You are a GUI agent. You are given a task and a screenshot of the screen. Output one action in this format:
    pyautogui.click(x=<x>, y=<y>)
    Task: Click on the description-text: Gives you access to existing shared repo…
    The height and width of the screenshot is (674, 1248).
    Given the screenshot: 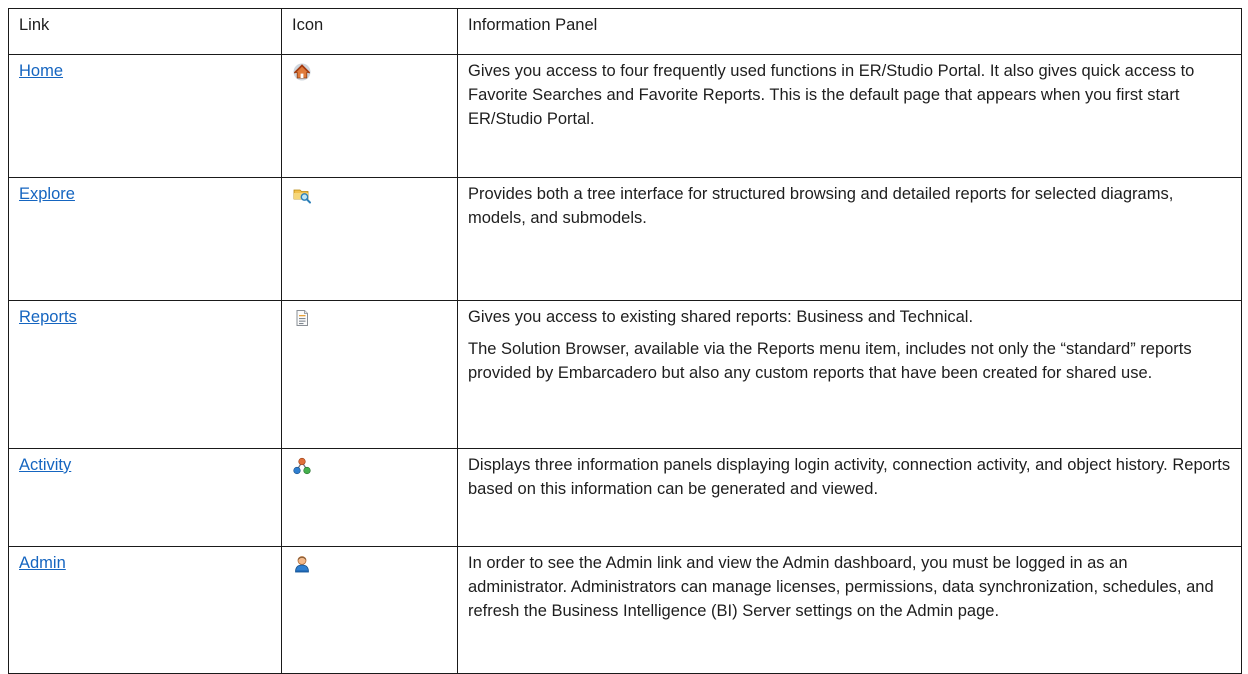 What is the action you would take?
    pyautogui.click(x=721, y=317)
    